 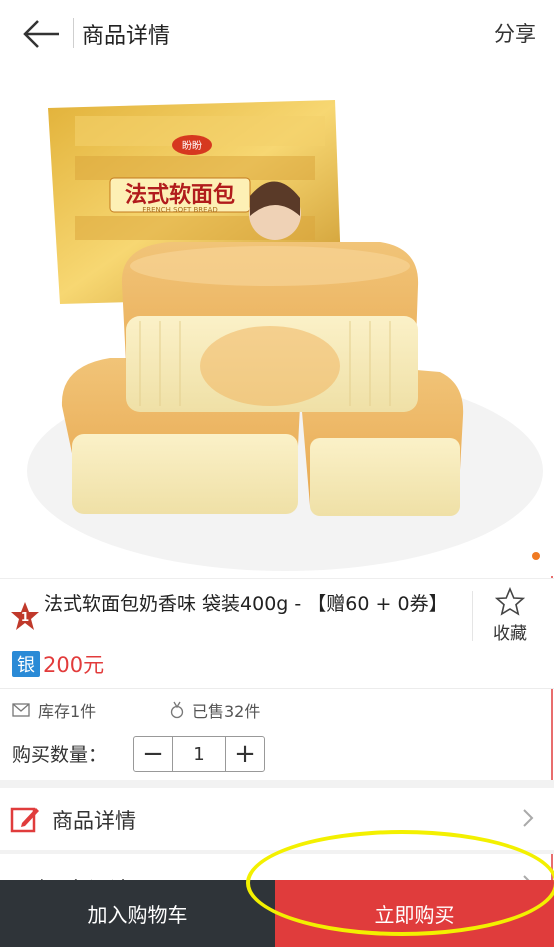 I want to click on section-separator, so click(x=277, y=784).